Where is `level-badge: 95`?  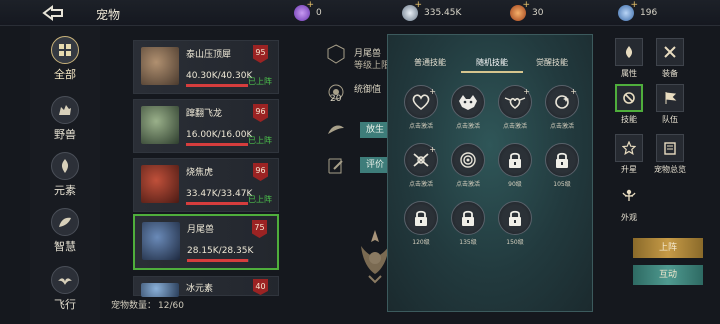
level-badge: 95 is located at coordinates (260, 54).